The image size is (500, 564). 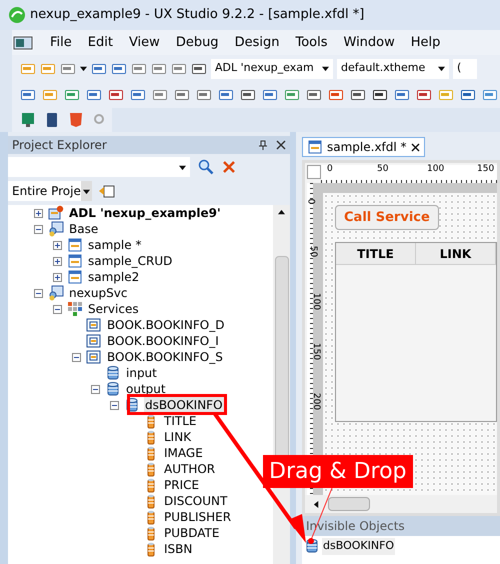 What do you see at coordinates (349, 504) in the screenshot?
I see `scroll-thumb` at bounding box center [349, 504].